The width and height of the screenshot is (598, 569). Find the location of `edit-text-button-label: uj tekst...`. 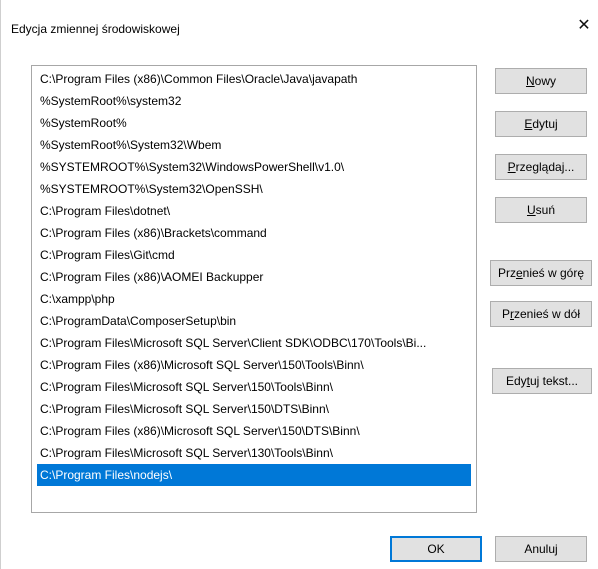

edit-text-button-label: uj tekst... is located at coordinates (554, 381).